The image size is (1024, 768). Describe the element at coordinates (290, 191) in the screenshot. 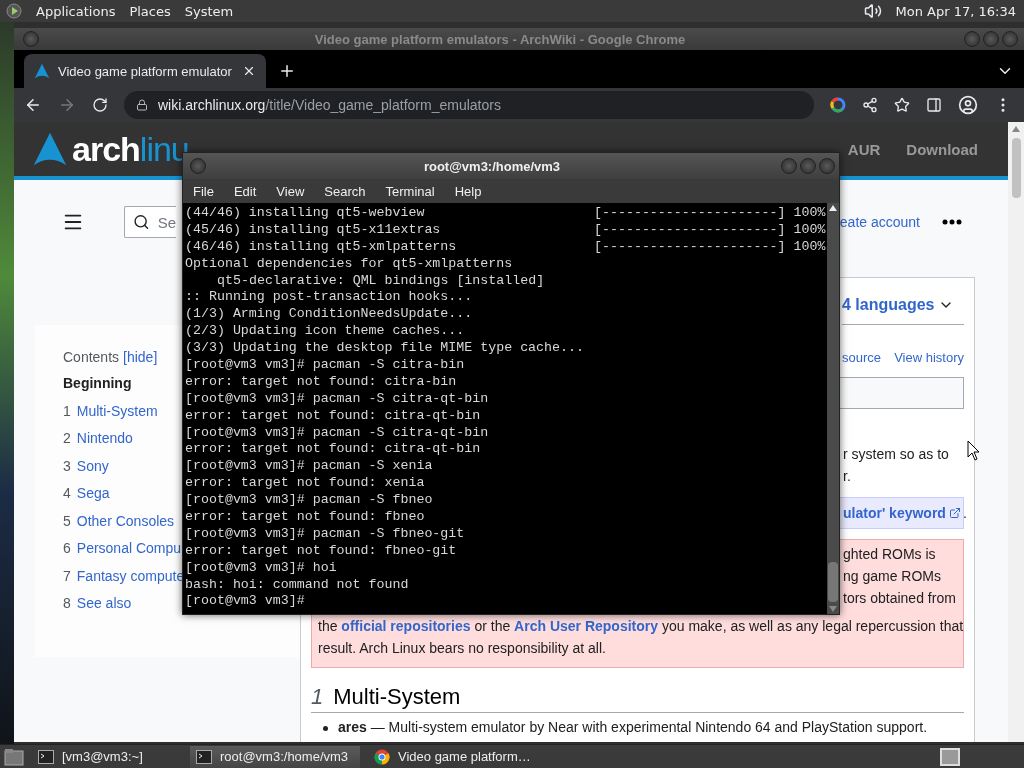

I see `menu-item: View` at that location.